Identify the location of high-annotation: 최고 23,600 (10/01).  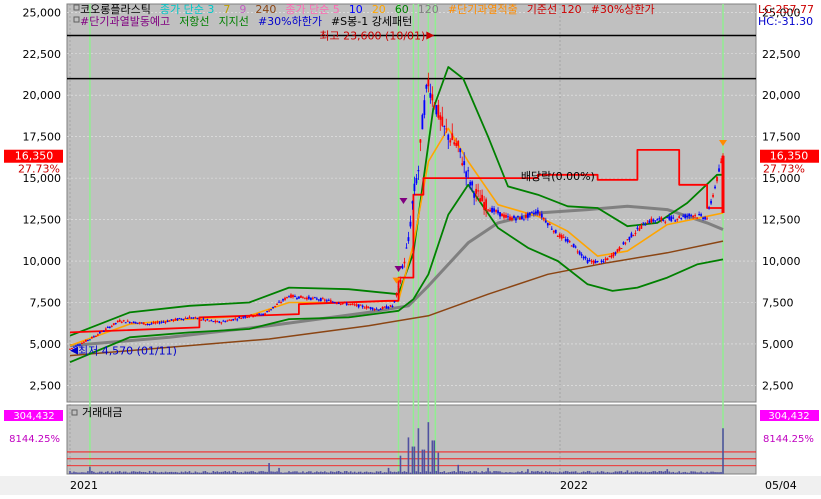
(372, 36).